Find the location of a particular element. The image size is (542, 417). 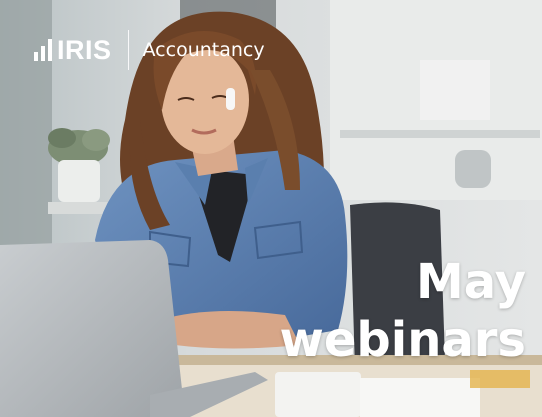

iris-accountancy-logo: IRIS Accountancy is located at coordinates (149, 50).